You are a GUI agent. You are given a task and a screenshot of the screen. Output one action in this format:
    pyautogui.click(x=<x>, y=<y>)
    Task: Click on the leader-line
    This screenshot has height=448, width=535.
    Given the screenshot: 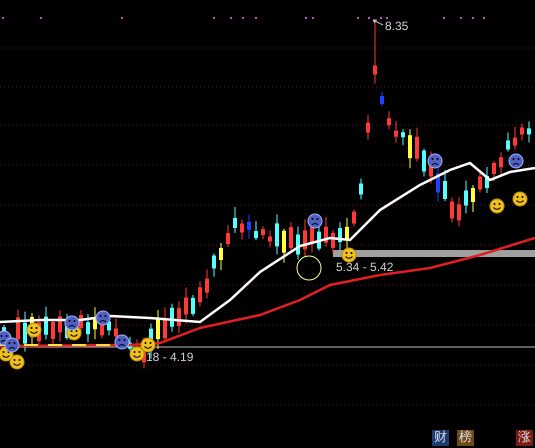 What is the action you would take?
    pyautogui.click(x=378, y=23)
    